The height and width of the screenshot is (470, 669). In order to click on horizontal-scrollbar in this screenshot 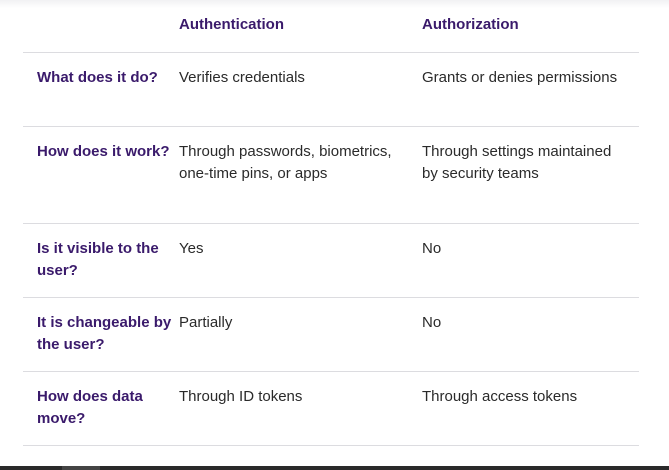, I will do `click(334, 468)`.